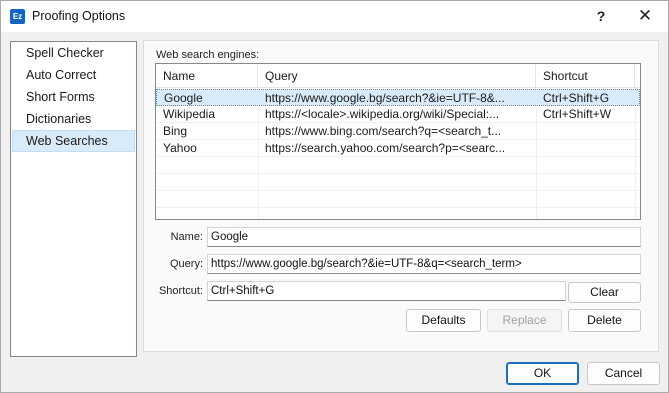  Describe the element at coordinates (73, 141) in the screenshot. I see `sidebar-item-web-searches: Web Searches` at that location.